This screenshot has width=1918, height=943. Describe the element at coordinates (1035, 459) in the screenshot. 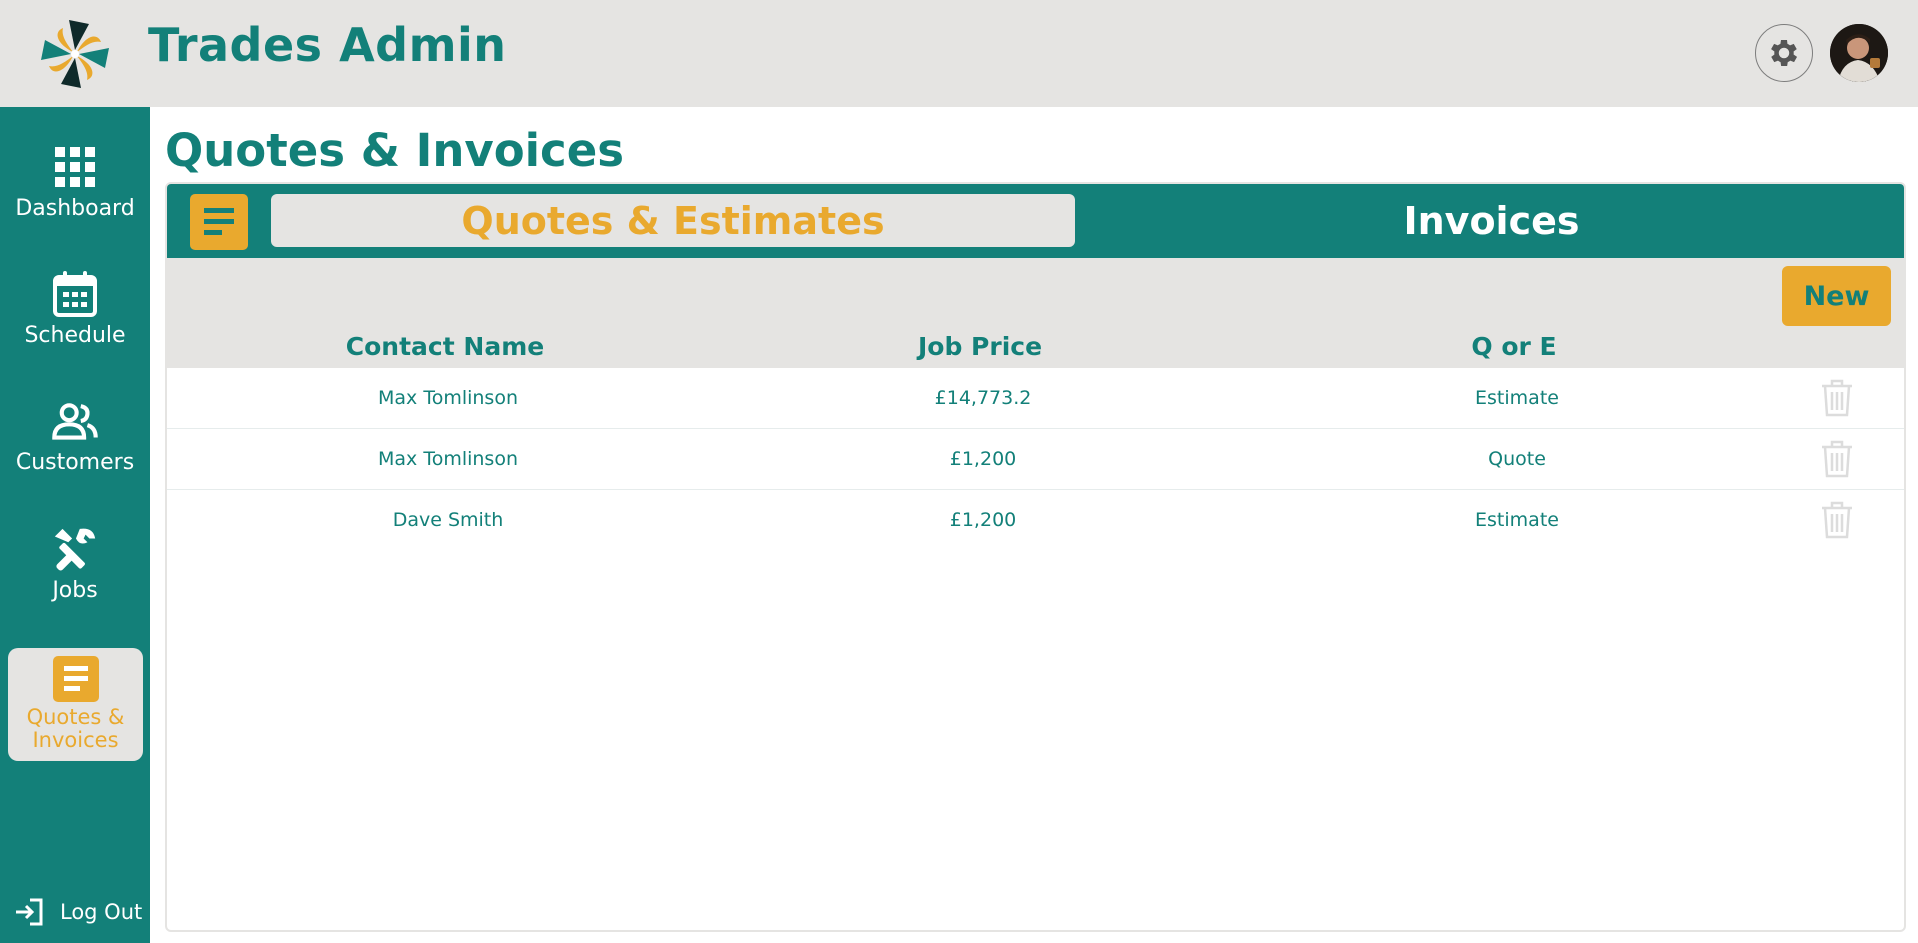

I see `table-row: Max Tomlinson £1,200 Quote` at that location.